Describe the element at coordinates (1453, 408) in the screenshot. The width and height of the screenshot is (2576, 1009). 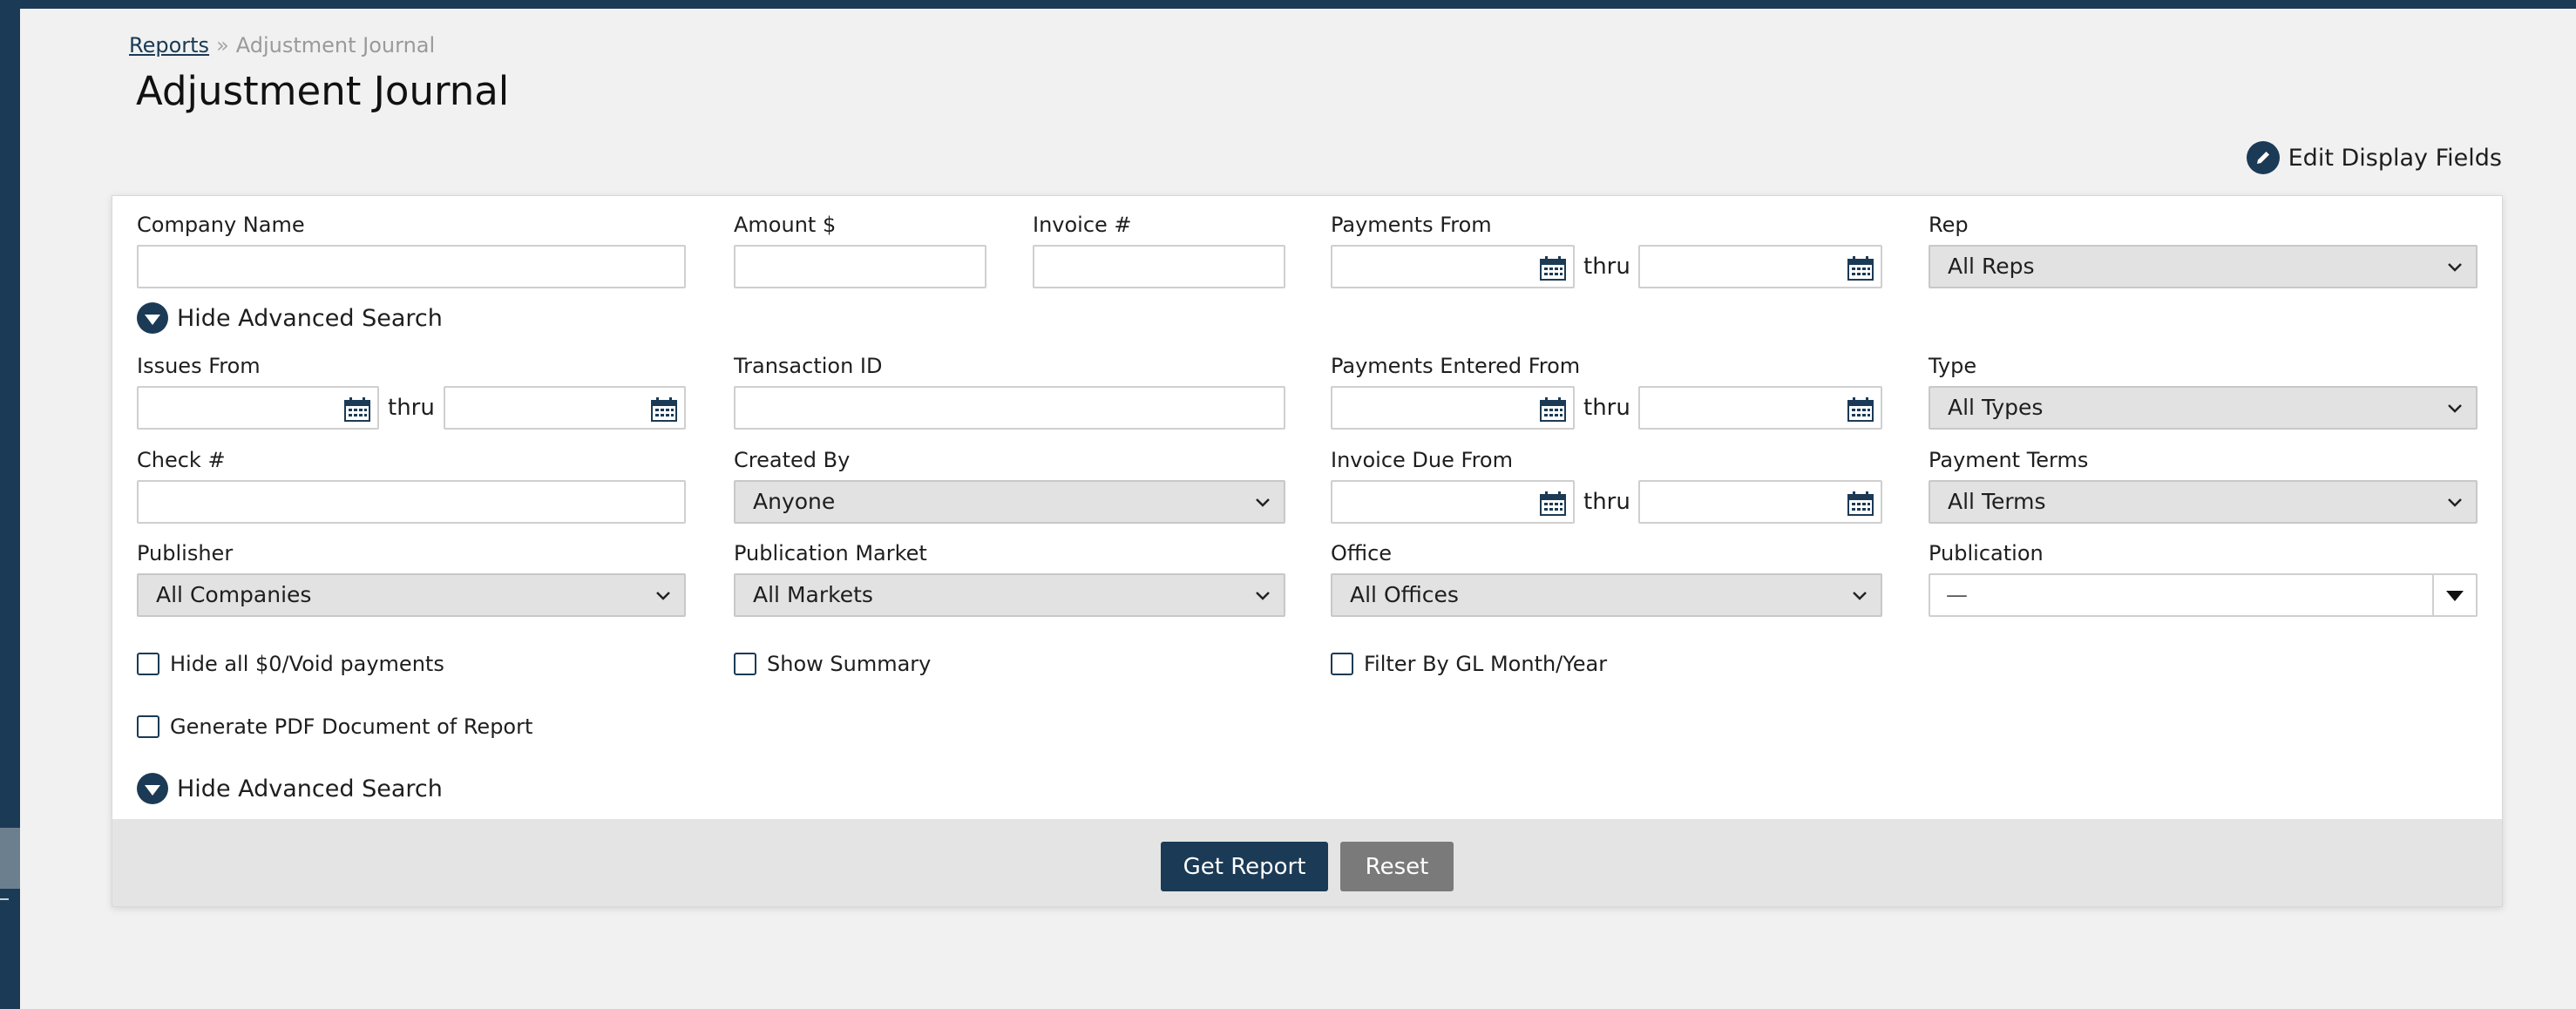
I see `payments-entered-start-input` at that location.